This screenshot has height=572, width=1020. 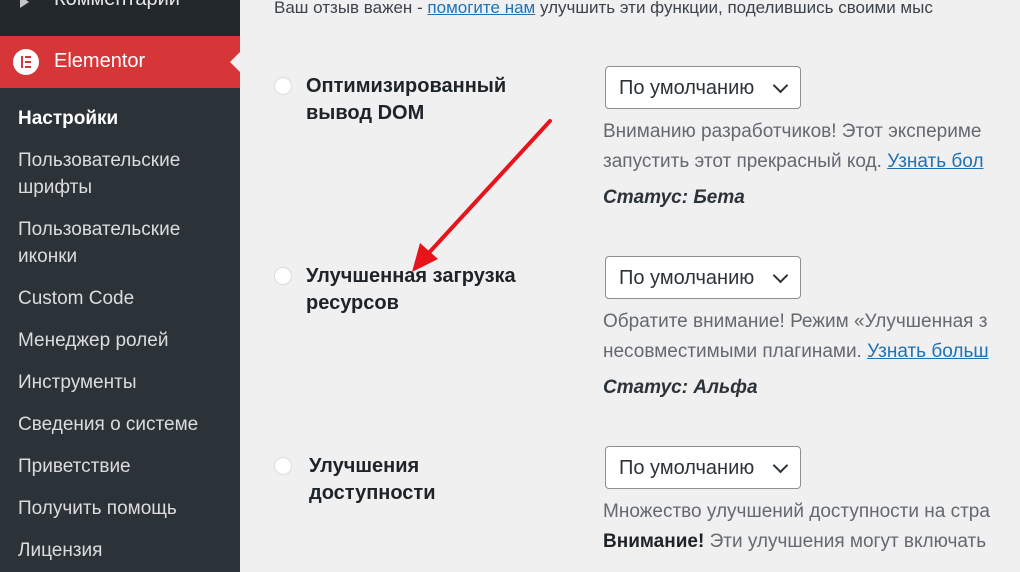 What do you see at coordinates (796, 511) in the screenshot?
I see `experiment-description: Множество улучшений доступности на стра` at bounding box center [796, 511].